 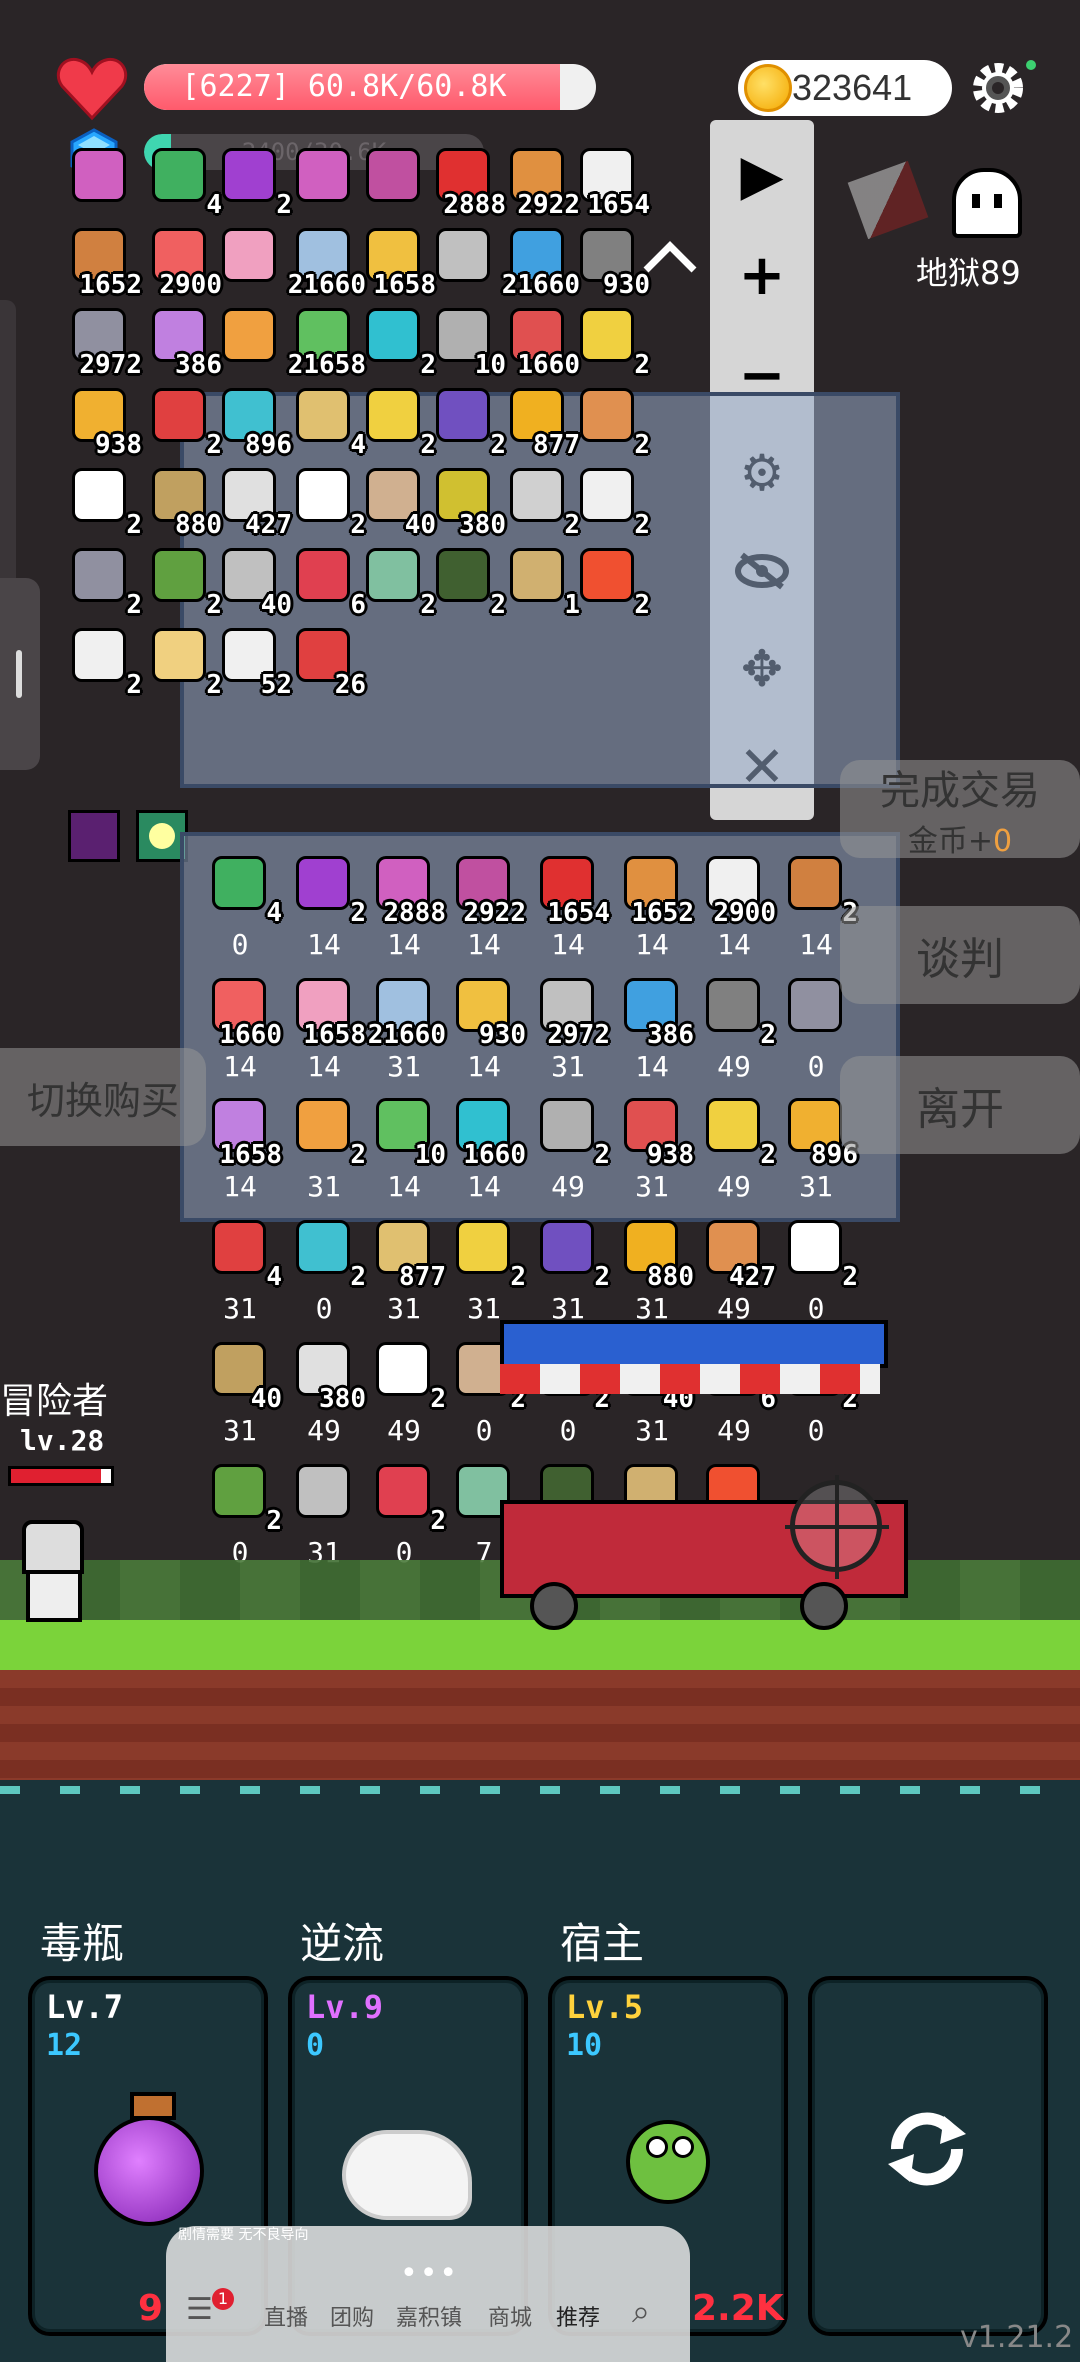 What do you see at coordinates (928, 2156) in the screenshot?
I see `refresh-skills-button` at bounding box center [928, 2156].